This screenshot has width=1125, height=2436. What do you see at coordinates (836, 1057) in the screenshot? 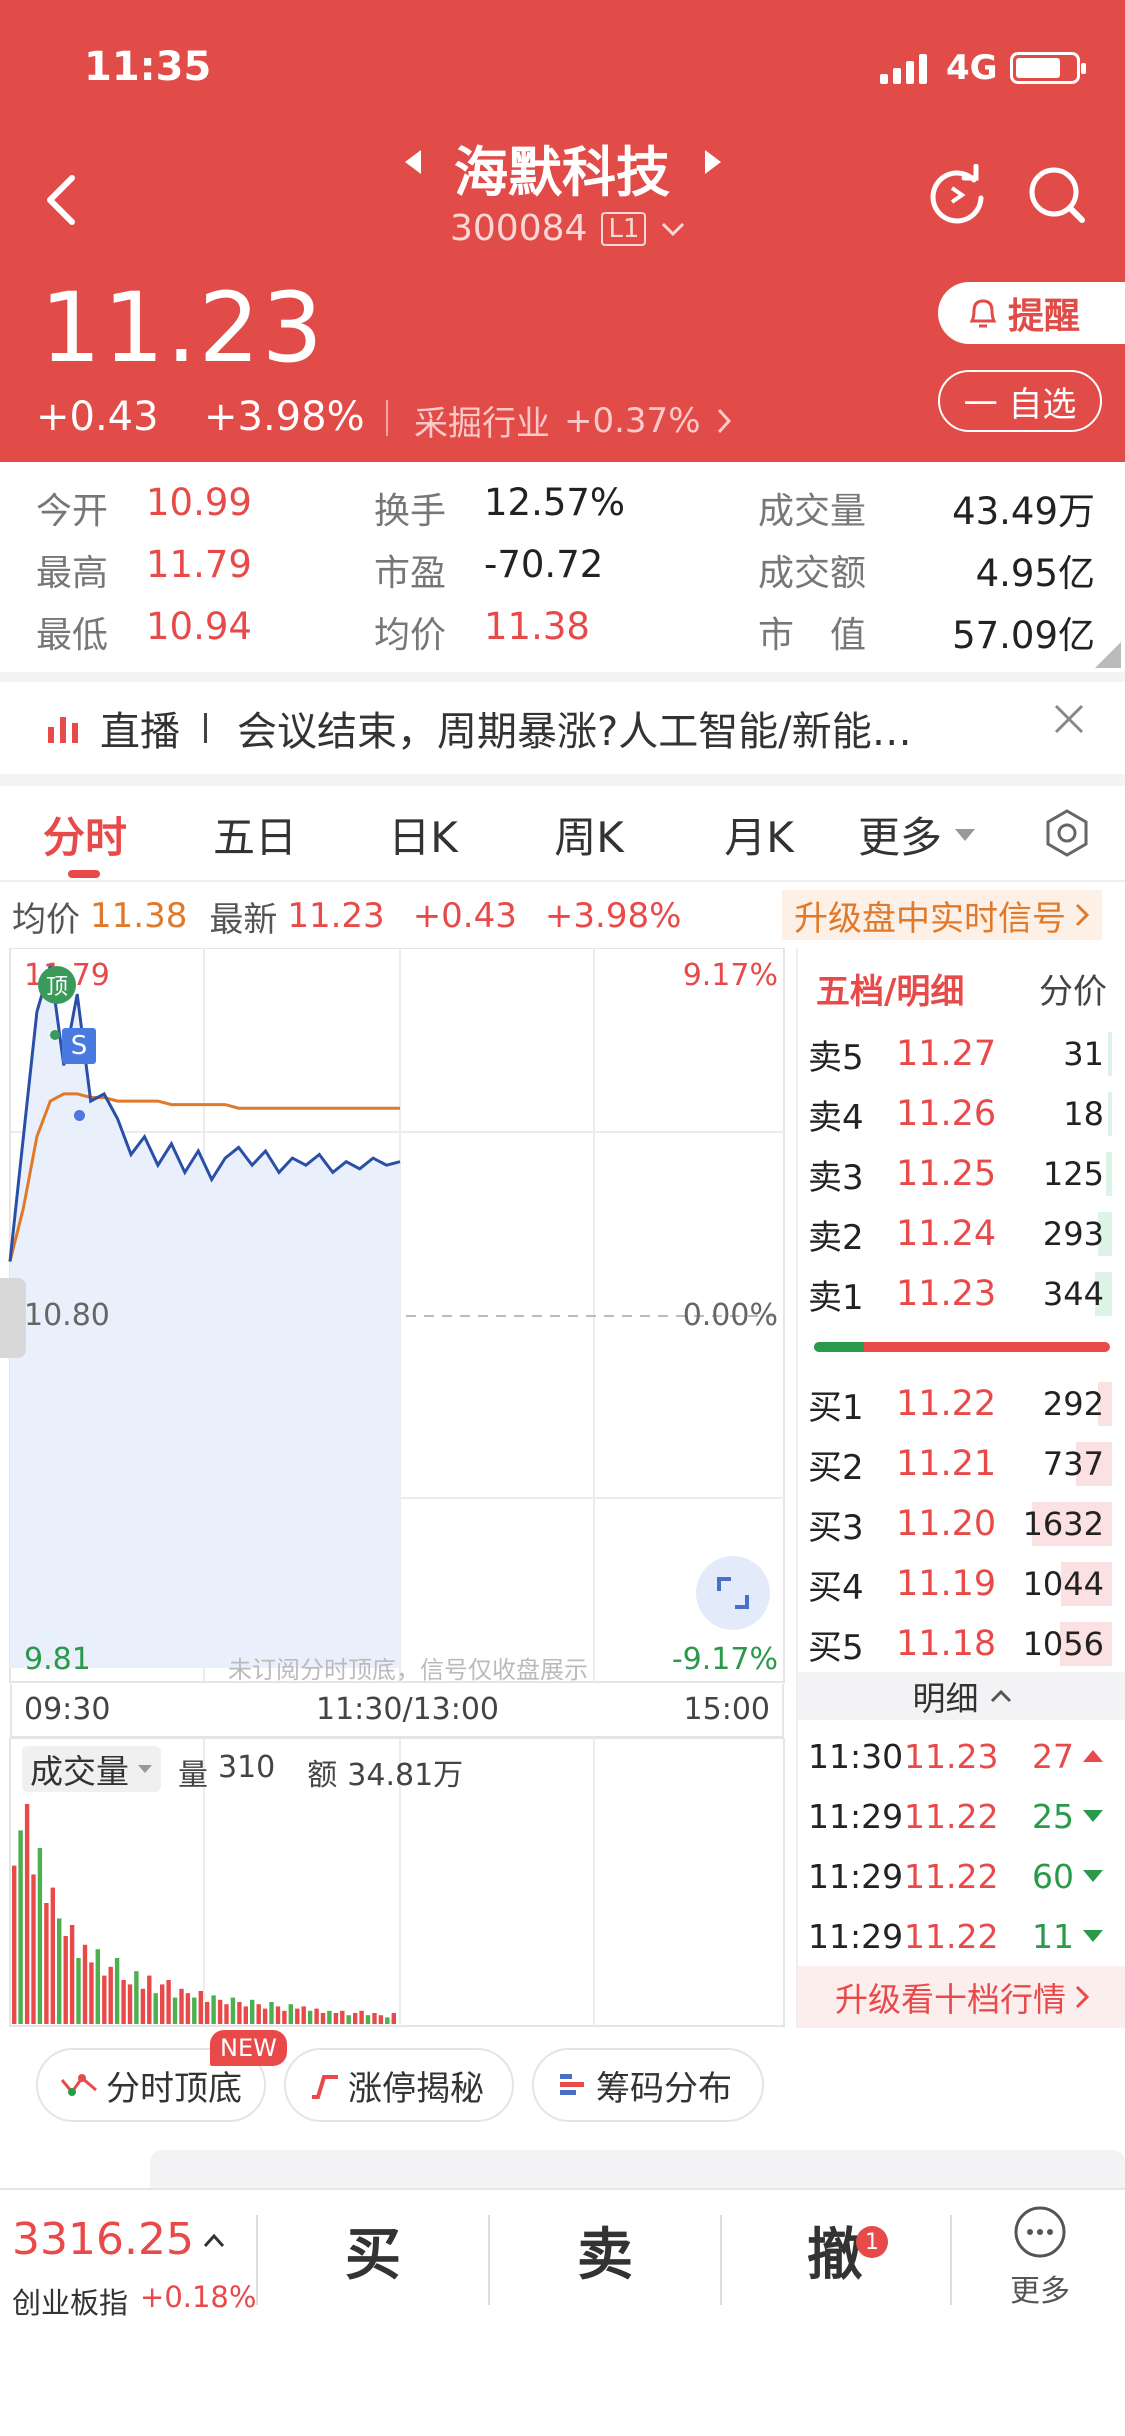
I see `level-label: 卖5` at bounding box center [836, 1057].